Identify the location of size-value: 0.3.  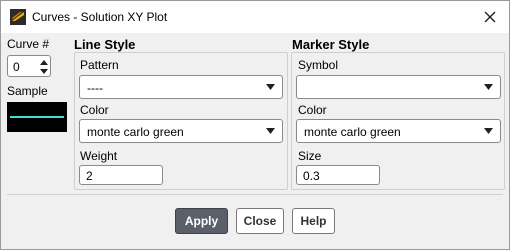
(311, 176).